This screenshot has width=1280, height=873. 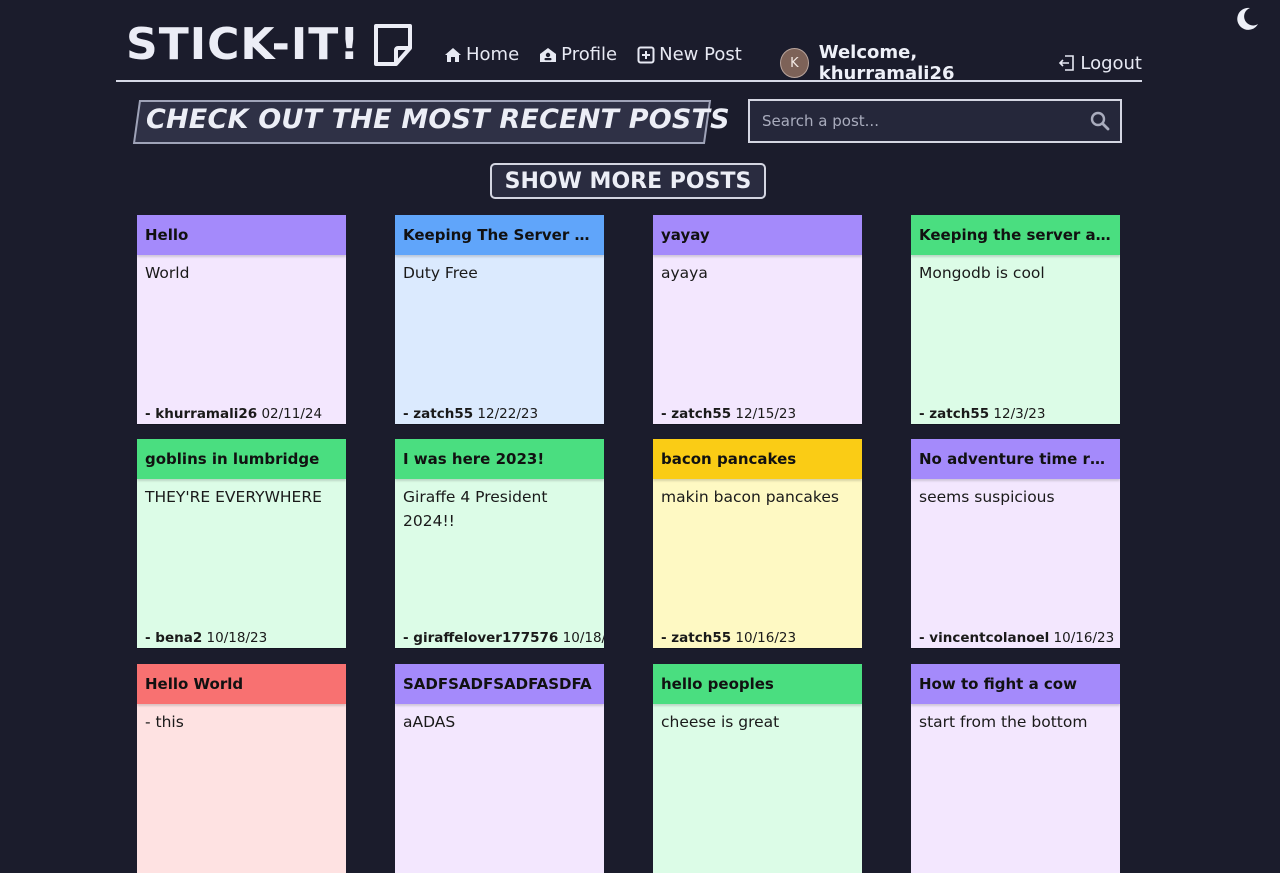 I want to click on post-body: Giraffe 4 President 2024!!, so click(x=475, y=509).